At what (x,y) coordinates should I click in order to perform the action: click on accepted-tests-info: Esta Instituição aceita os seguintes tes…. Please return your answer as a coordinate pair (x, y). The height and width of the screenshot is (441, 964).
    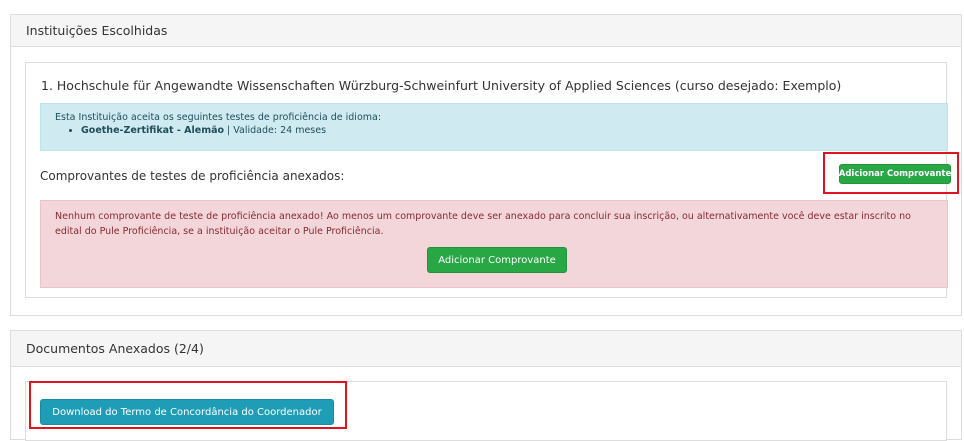
    Looking at the image, I should click on (494, 127).